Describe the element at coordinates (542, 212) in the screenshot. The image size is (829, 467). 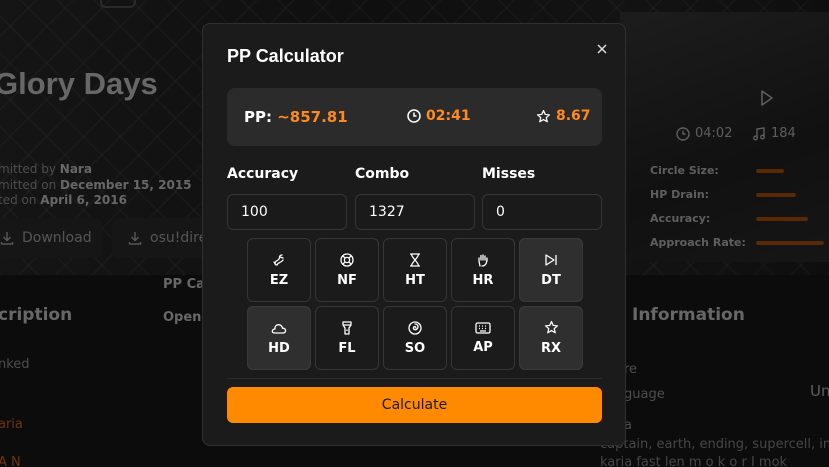
I see `misses-input` at that location.